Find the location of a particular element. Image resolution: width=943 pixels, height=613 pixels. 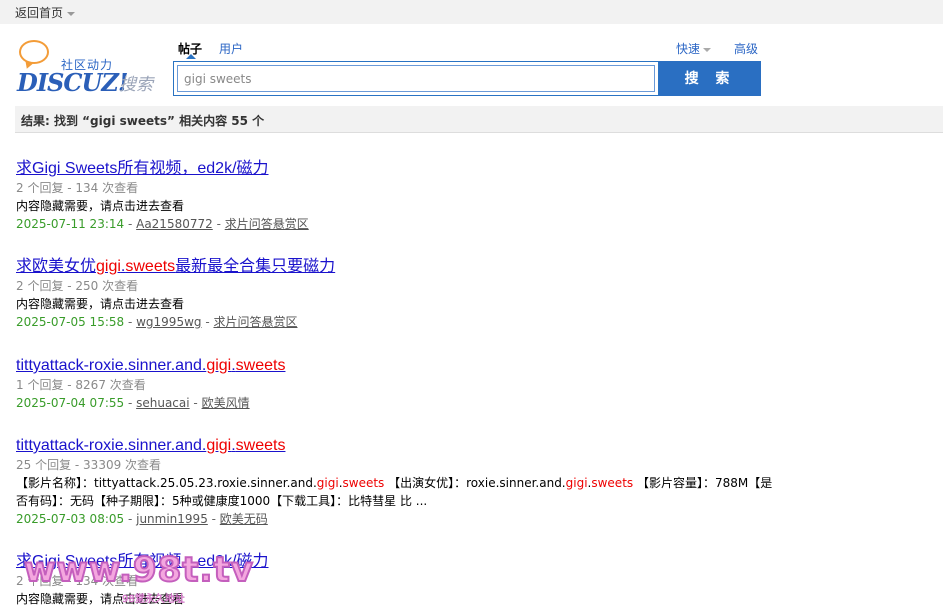

watermark-sub-text: 98堂永久地址 is located at coordinates (153, 599).